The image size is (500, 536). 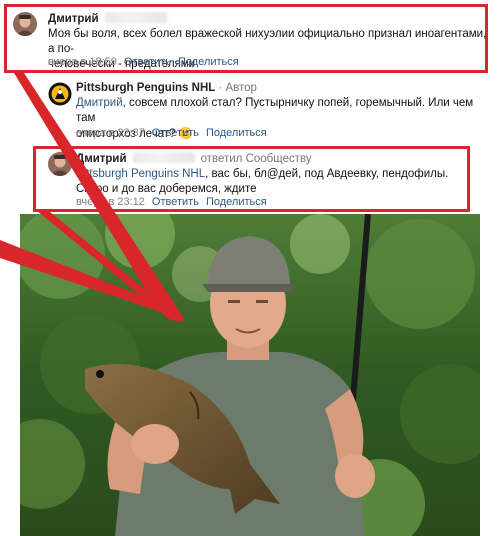 I want to click on share-button: Поделиться, so click(x=236, y=133).